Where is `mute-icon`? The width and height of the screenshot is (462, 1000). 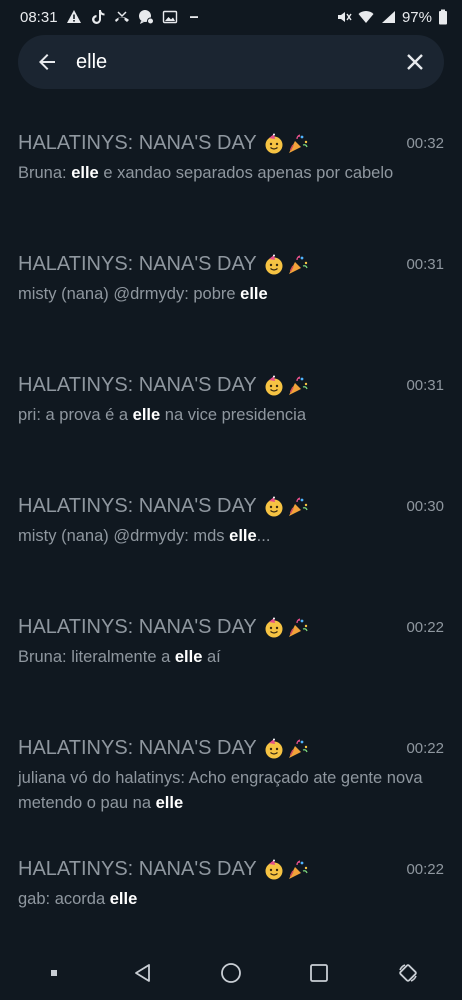 mute-icon is located at coordinates (344, 17).